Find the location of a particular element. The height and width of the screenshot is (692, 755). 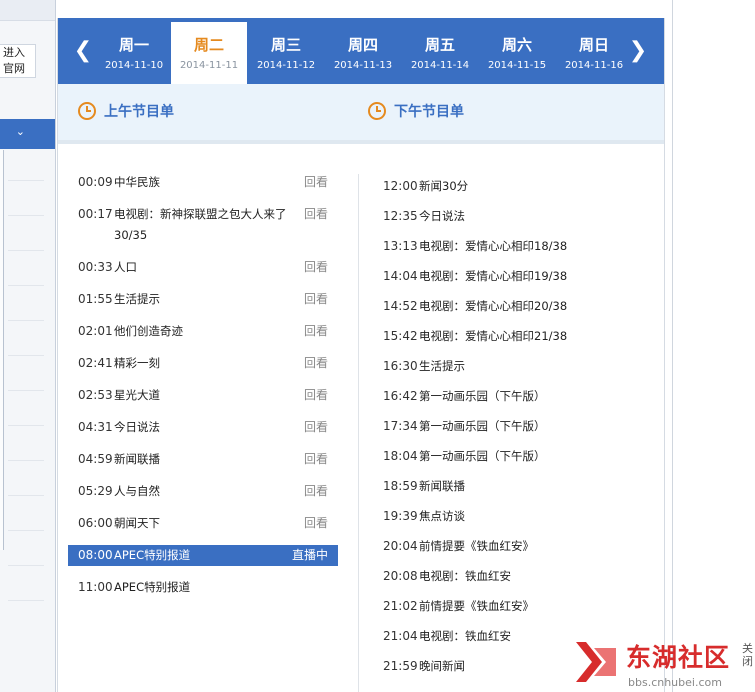

program-title: 电视剧：爱情心心相印20/38 is located at coordinates (493, 306).